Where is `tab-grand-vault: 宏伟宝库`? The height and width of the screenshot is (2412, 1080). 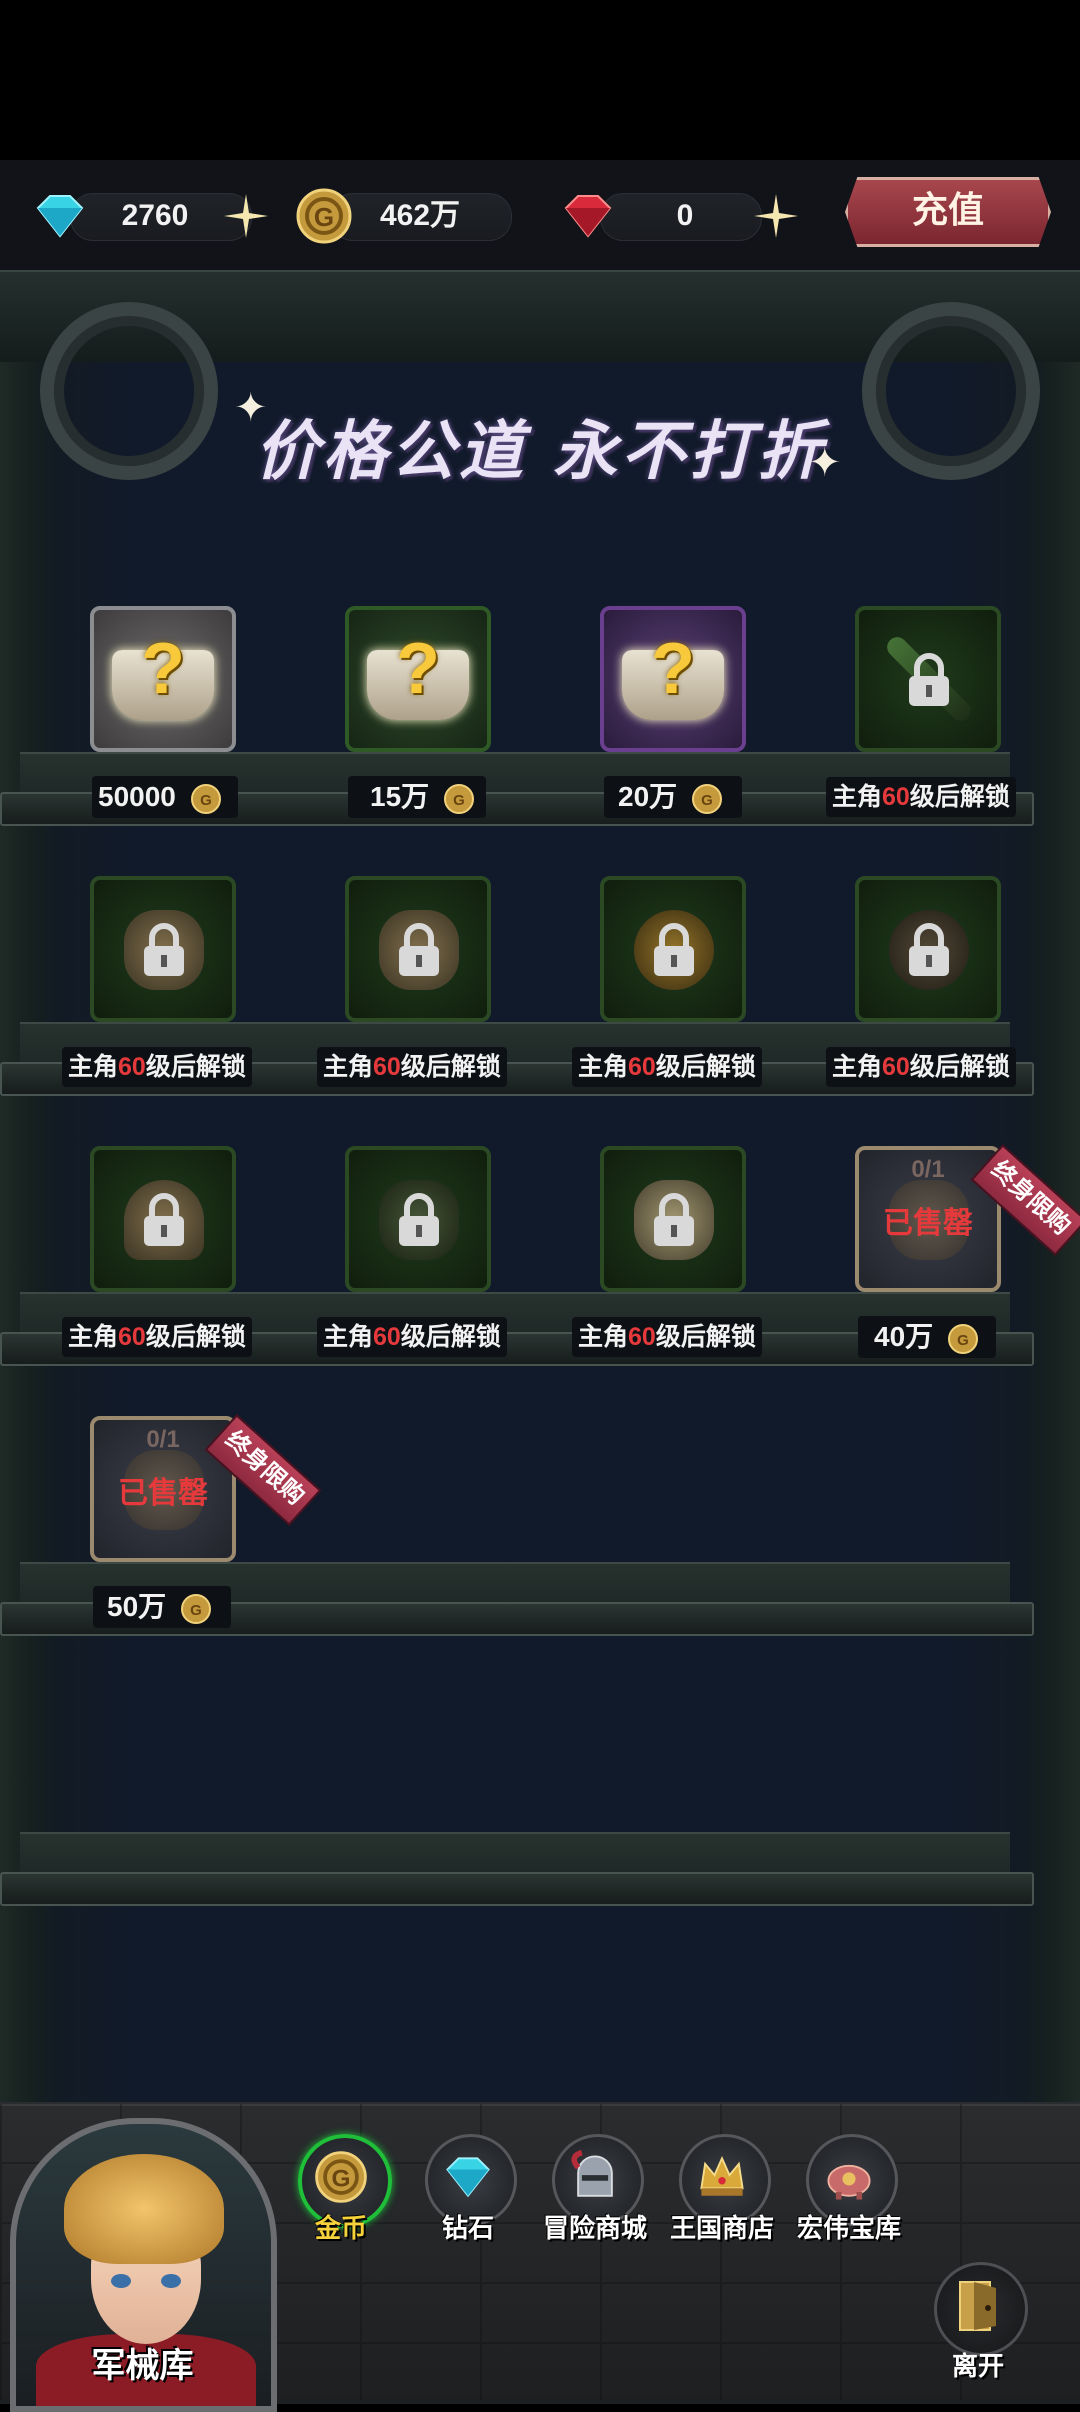
tab-grand-vault: 宏伟宝库 is located at coordinates (849, 2194).